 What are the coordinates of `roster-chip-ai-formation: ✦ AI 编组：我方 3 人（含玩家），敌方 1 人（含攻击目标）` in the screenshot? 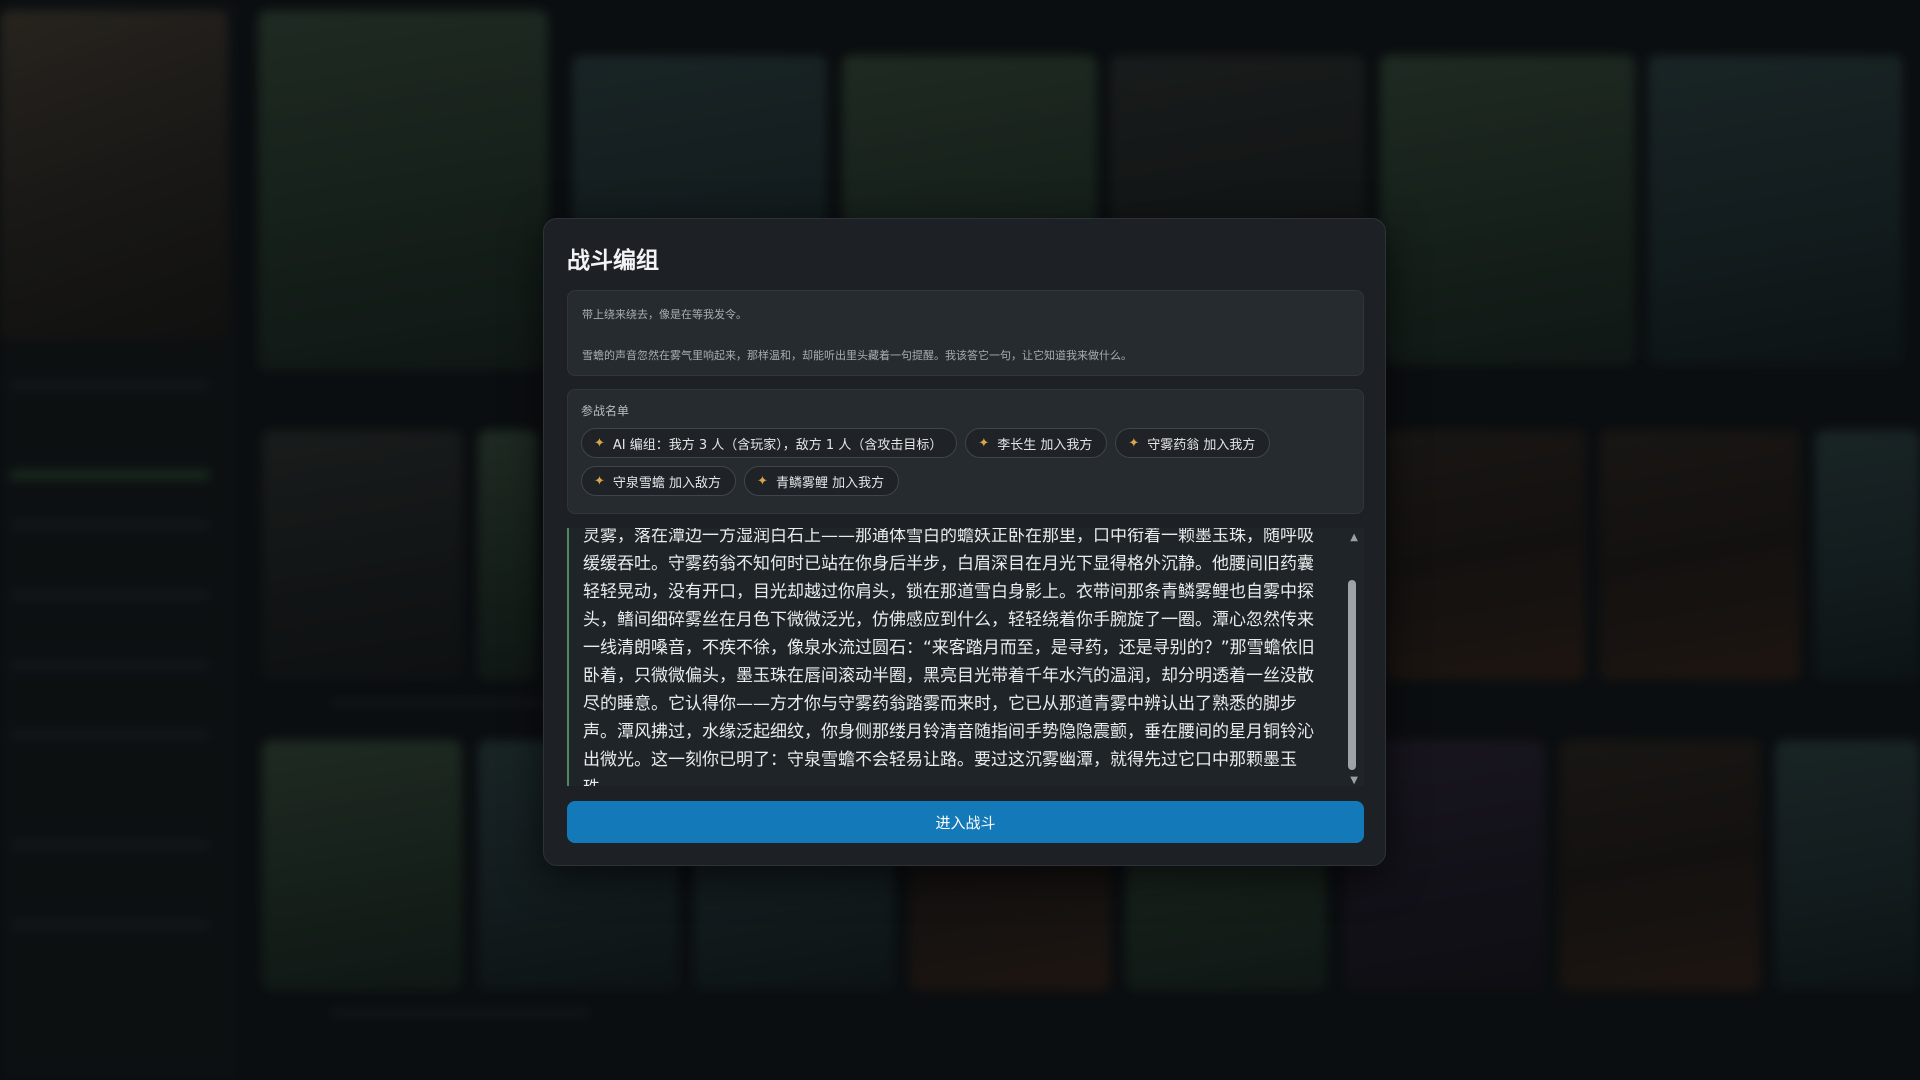 It's located at (769, 443).